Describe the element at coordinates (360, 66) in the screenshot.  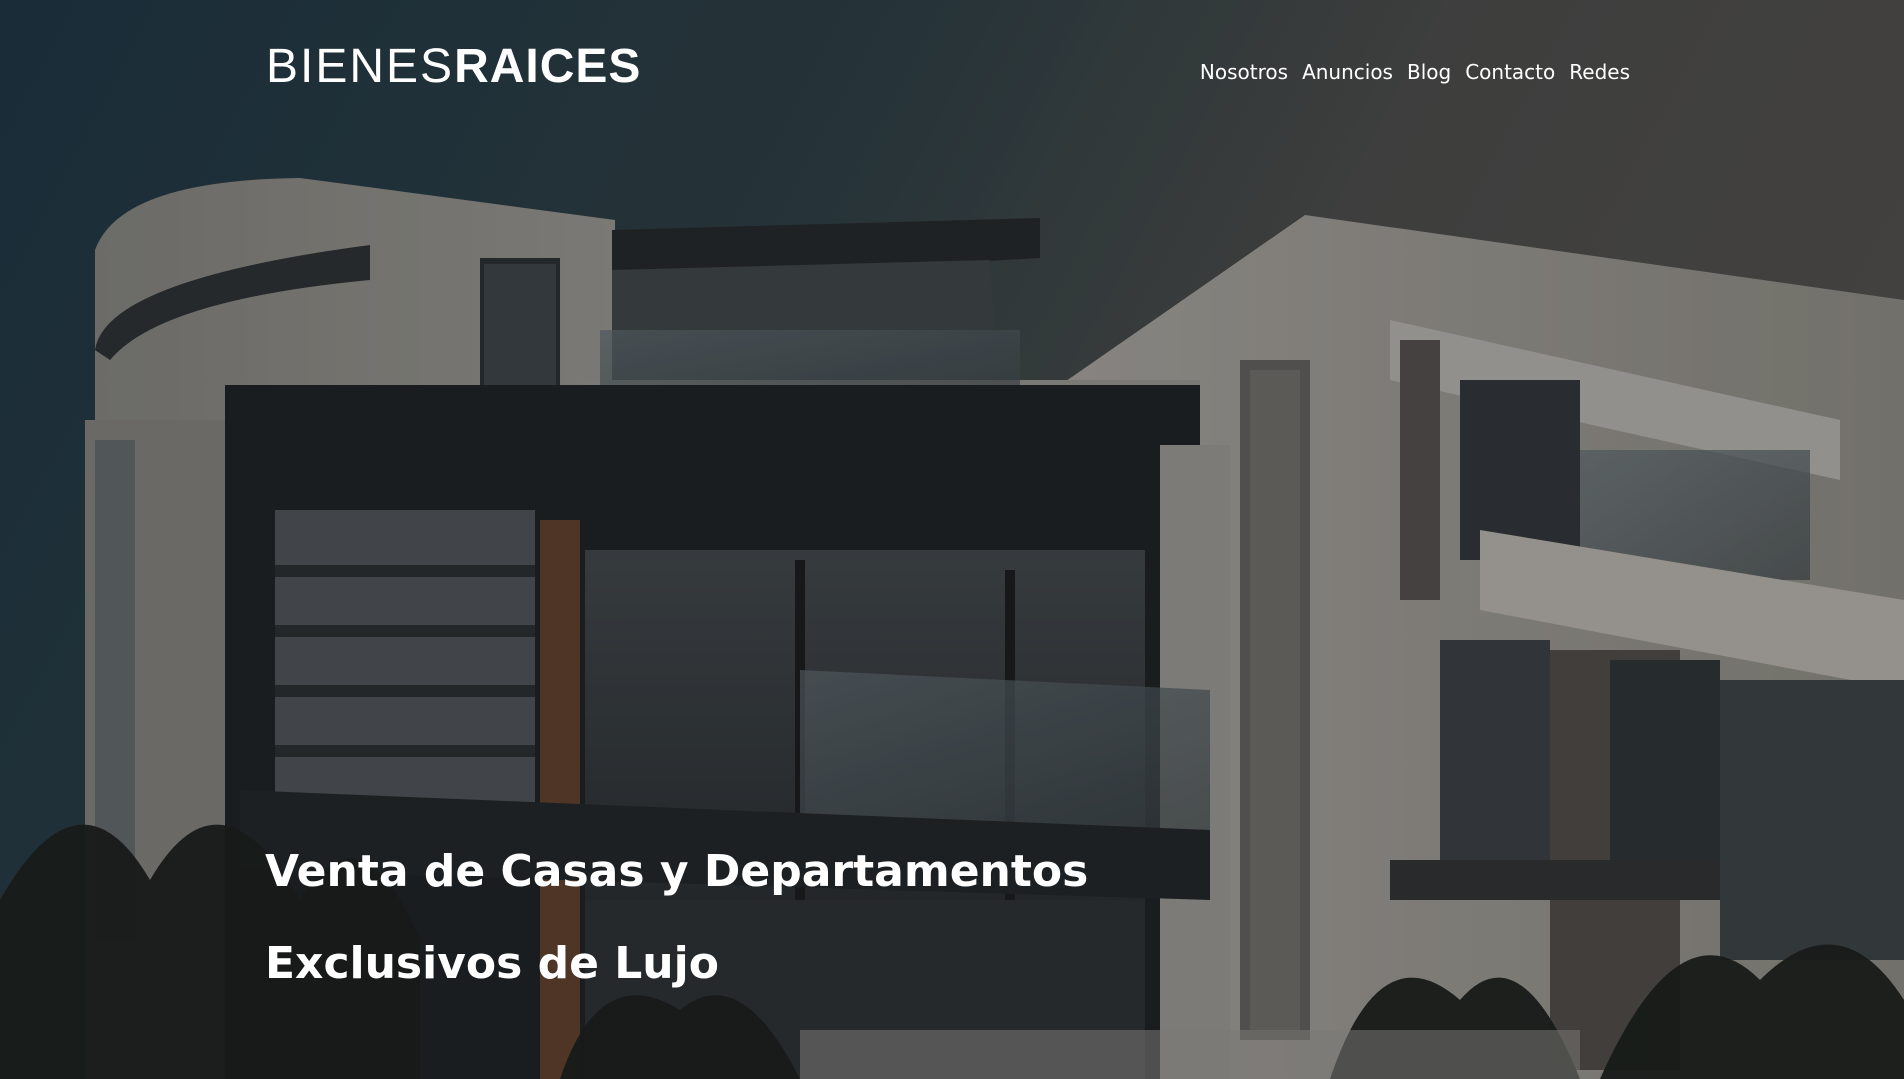
I see `logo-text-light: BIENES` at that location.